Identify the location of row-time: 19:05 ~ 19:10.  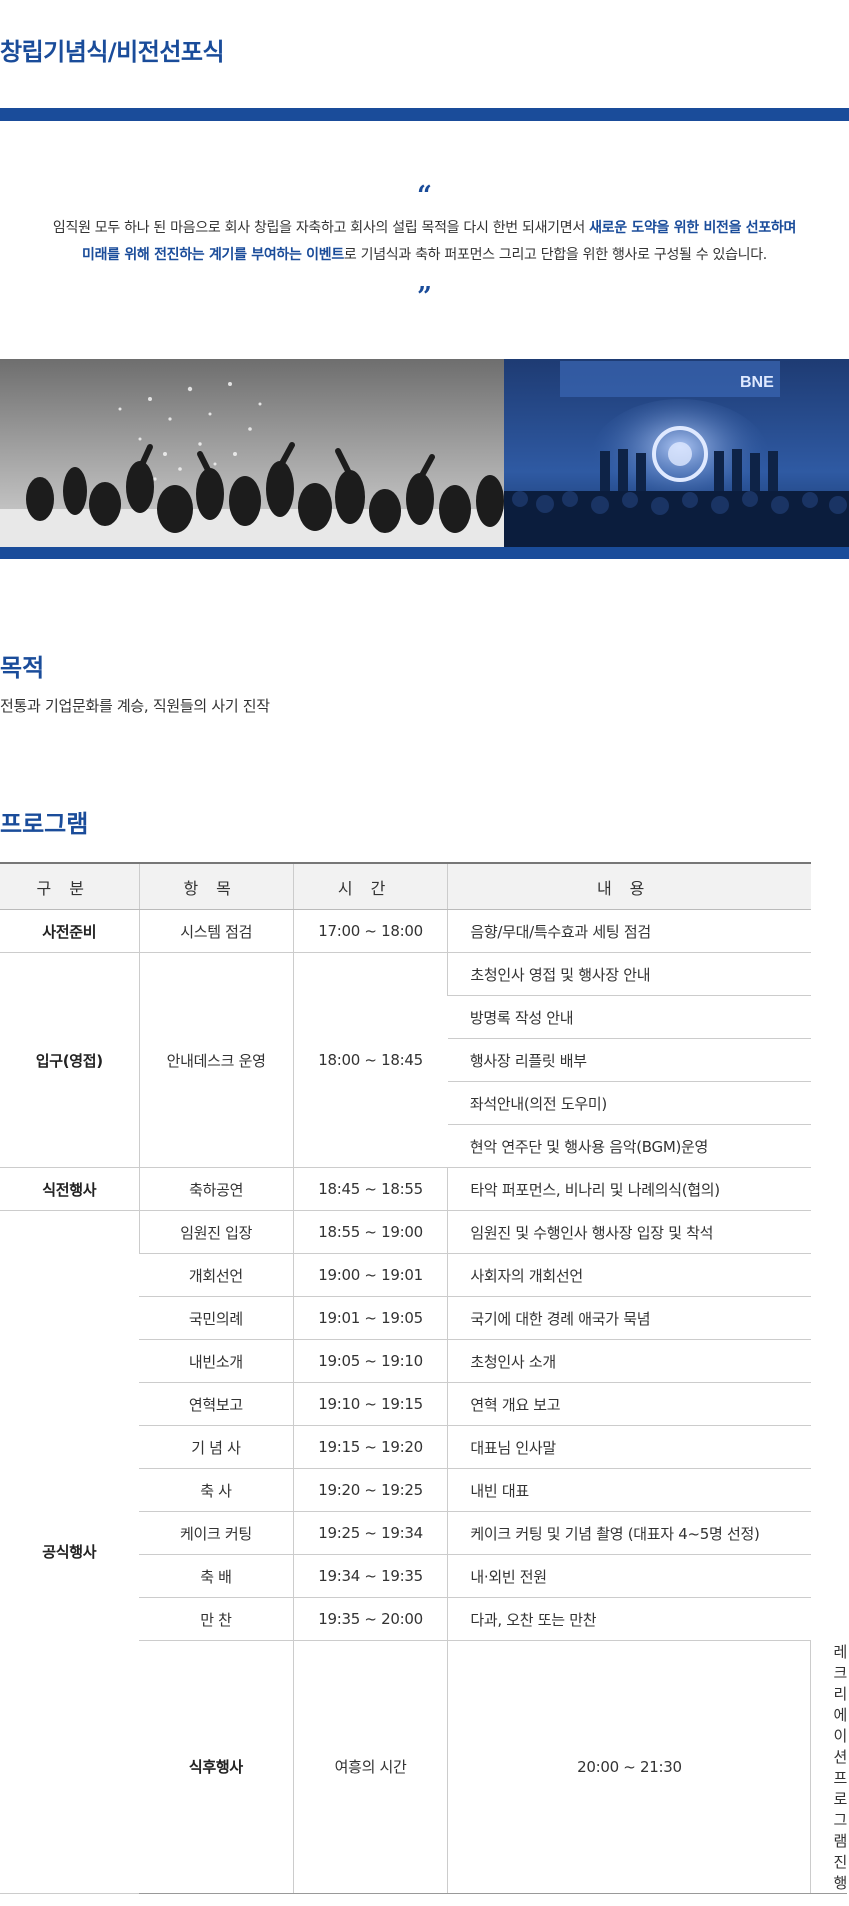
(370, 1361).